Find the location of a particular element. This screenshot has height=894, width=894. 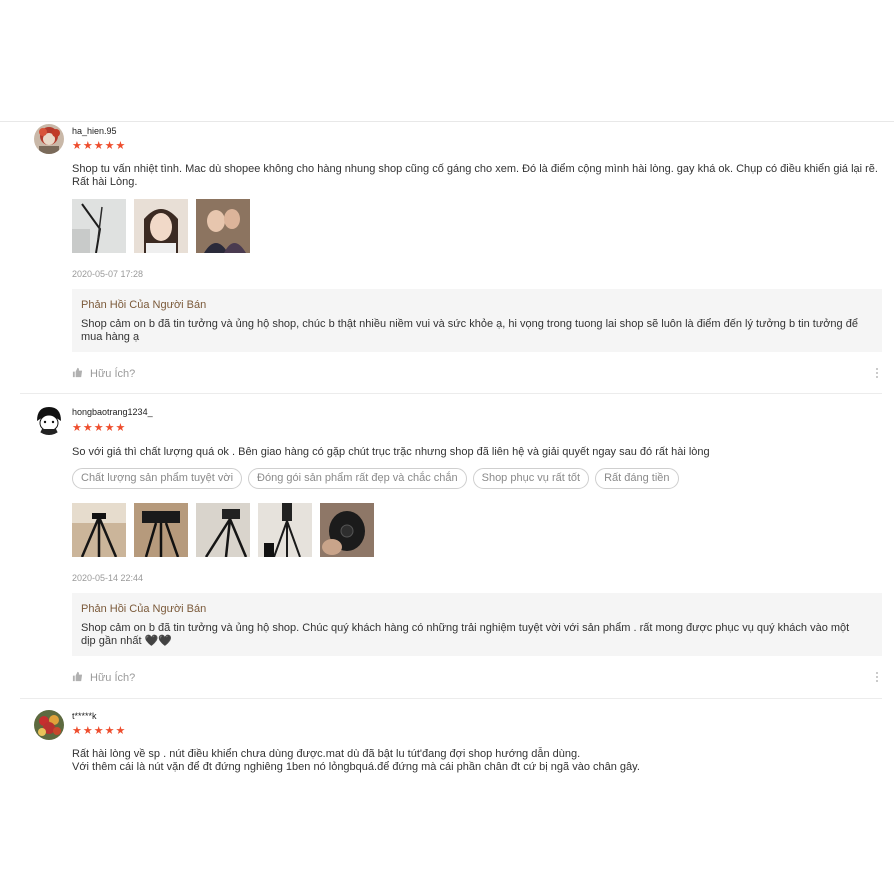

review-tag: Chất lượng sản phẩm tuyệt vời is located at coordinates (157, 478).